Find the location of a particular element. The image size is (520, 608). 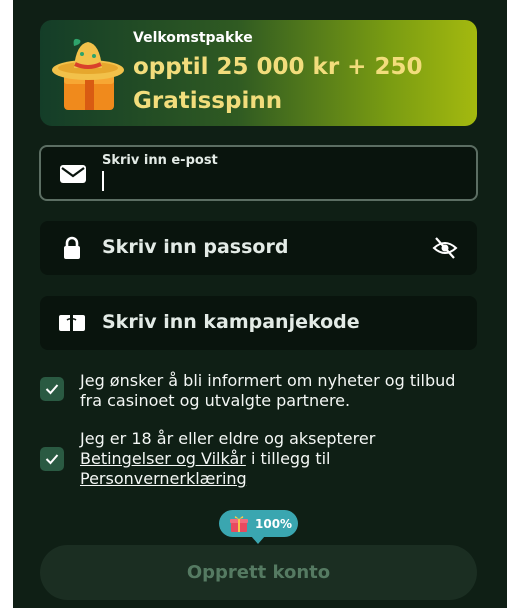

sombrero-gift-icon is located at coordinates (88, 74).